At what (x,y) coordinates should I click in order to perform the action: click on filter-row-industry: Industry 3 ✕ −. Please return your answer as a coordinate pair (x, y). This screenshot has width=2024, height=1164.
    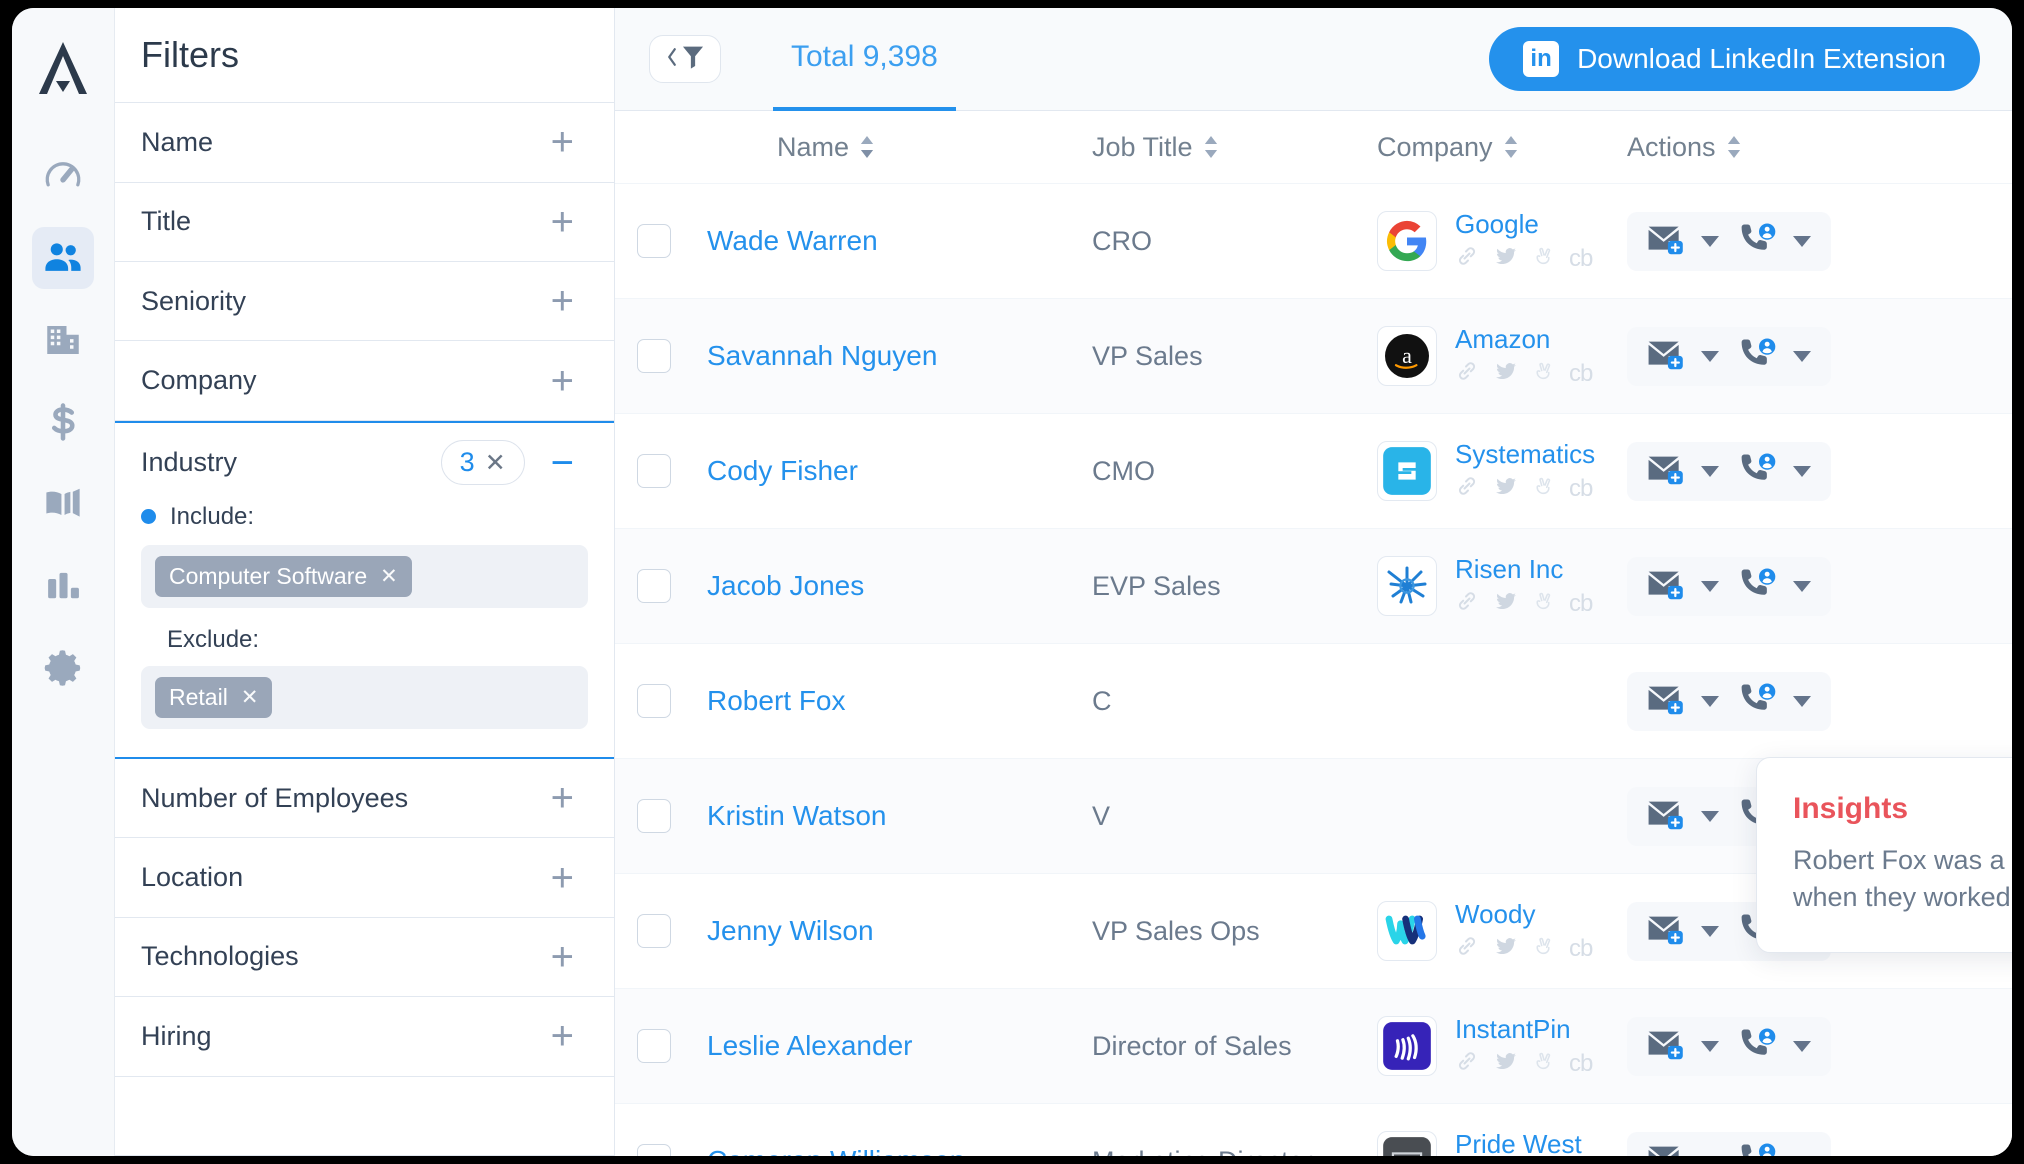
    Looking at the image, I should click on (364, 463).